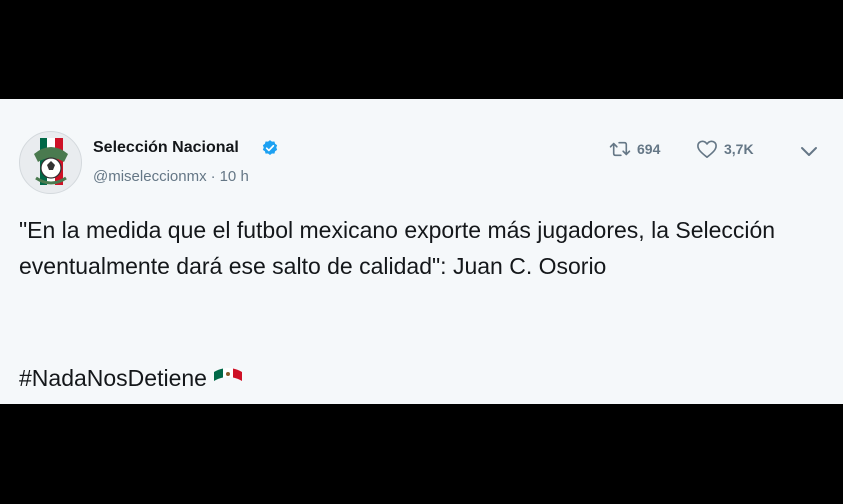  I want to click on retweet-icon, so click(620, 149).